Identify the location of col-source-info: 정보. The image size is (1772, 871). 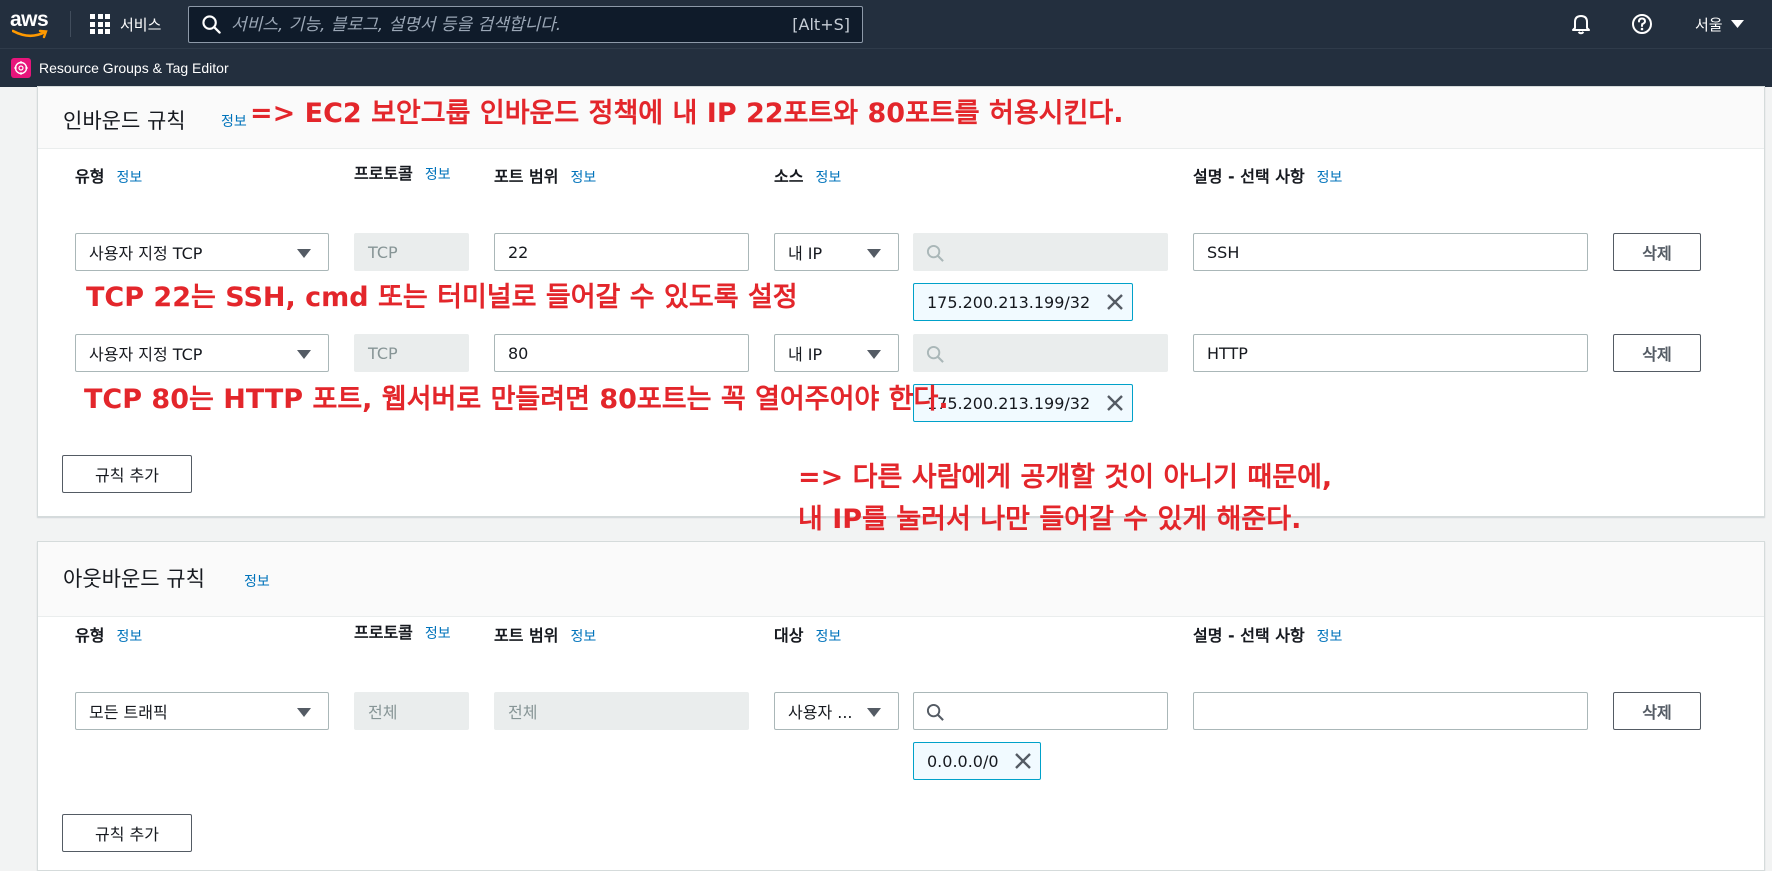
(828, 178).